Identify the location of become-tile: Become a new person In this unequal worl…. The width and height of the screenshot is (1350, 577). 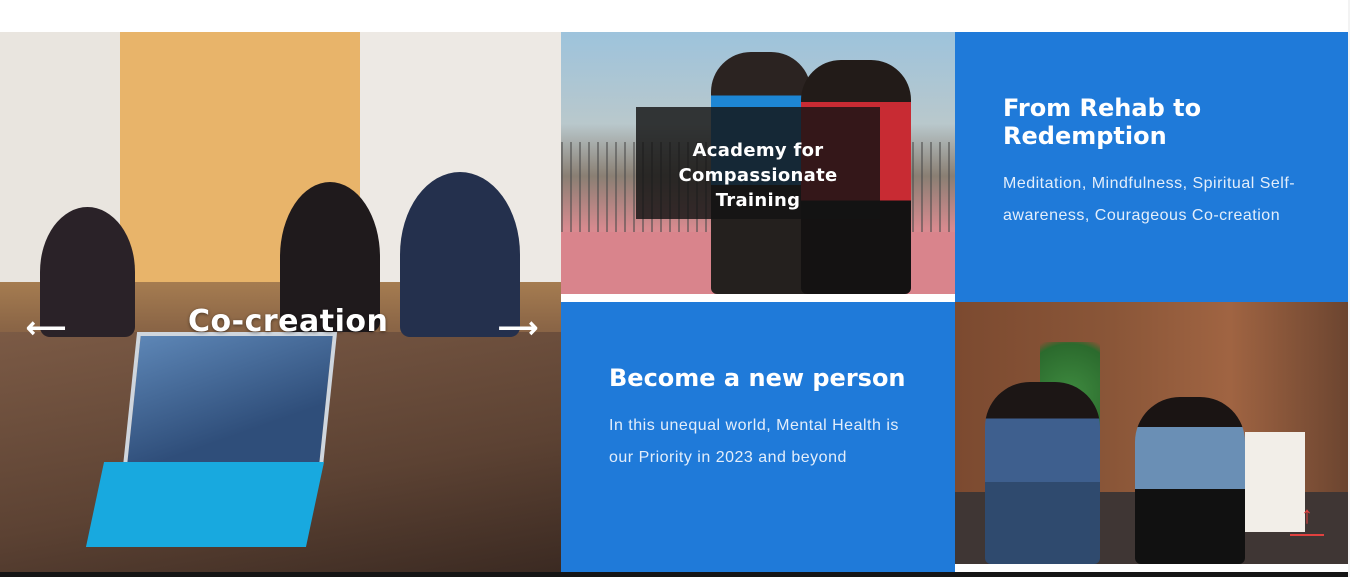
(758, 437).